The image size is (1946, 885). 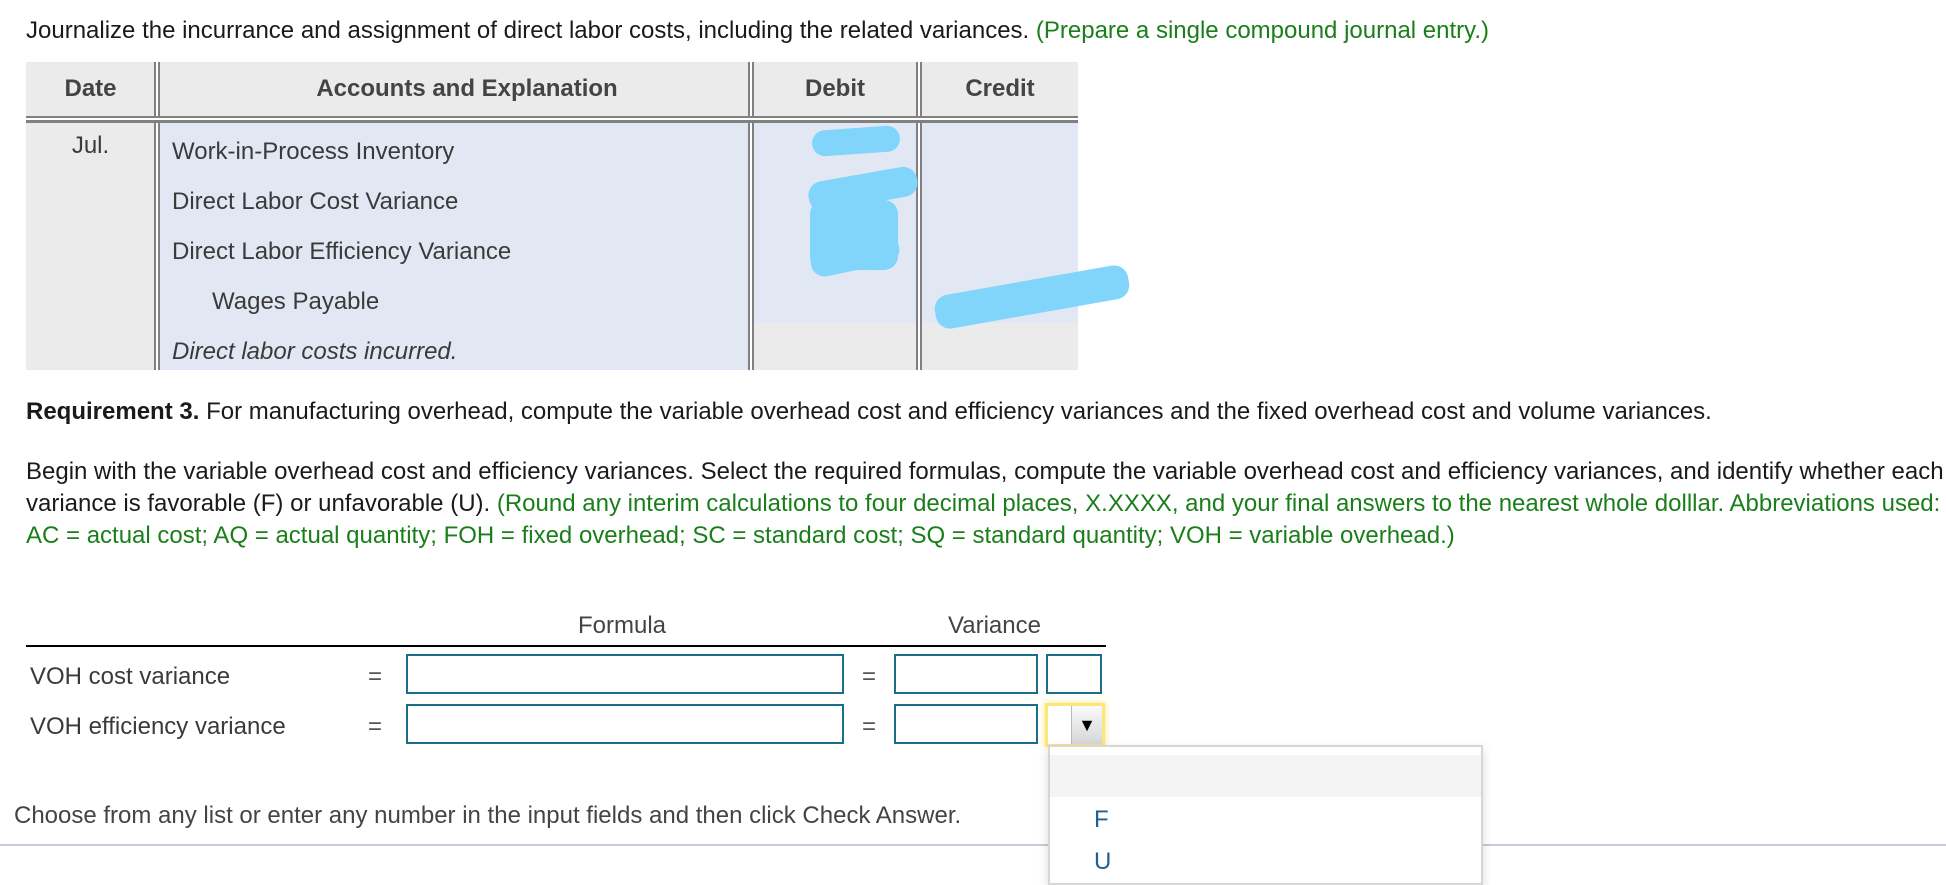 I want to click on dropdown-option-favorable: F, so click(x=1265, y=820).